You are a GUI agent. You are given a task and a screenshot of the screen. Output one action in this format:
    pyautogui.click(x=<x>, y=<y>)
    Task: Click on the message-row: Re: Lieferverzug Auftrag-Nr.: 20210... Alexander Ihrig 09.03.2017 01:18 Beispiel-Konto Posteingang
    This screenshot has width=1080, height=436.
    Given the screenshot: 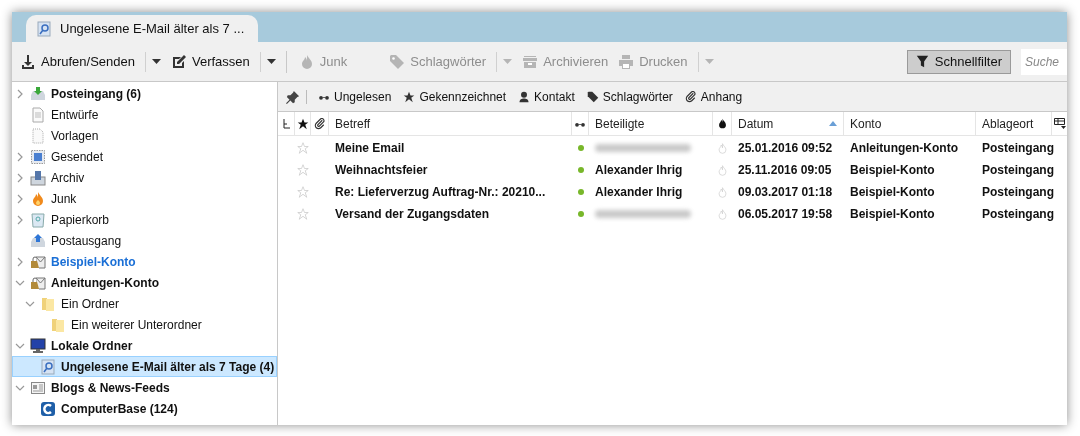 What is the action you would take?
    pyautogui.click(x=672, y=192)
    